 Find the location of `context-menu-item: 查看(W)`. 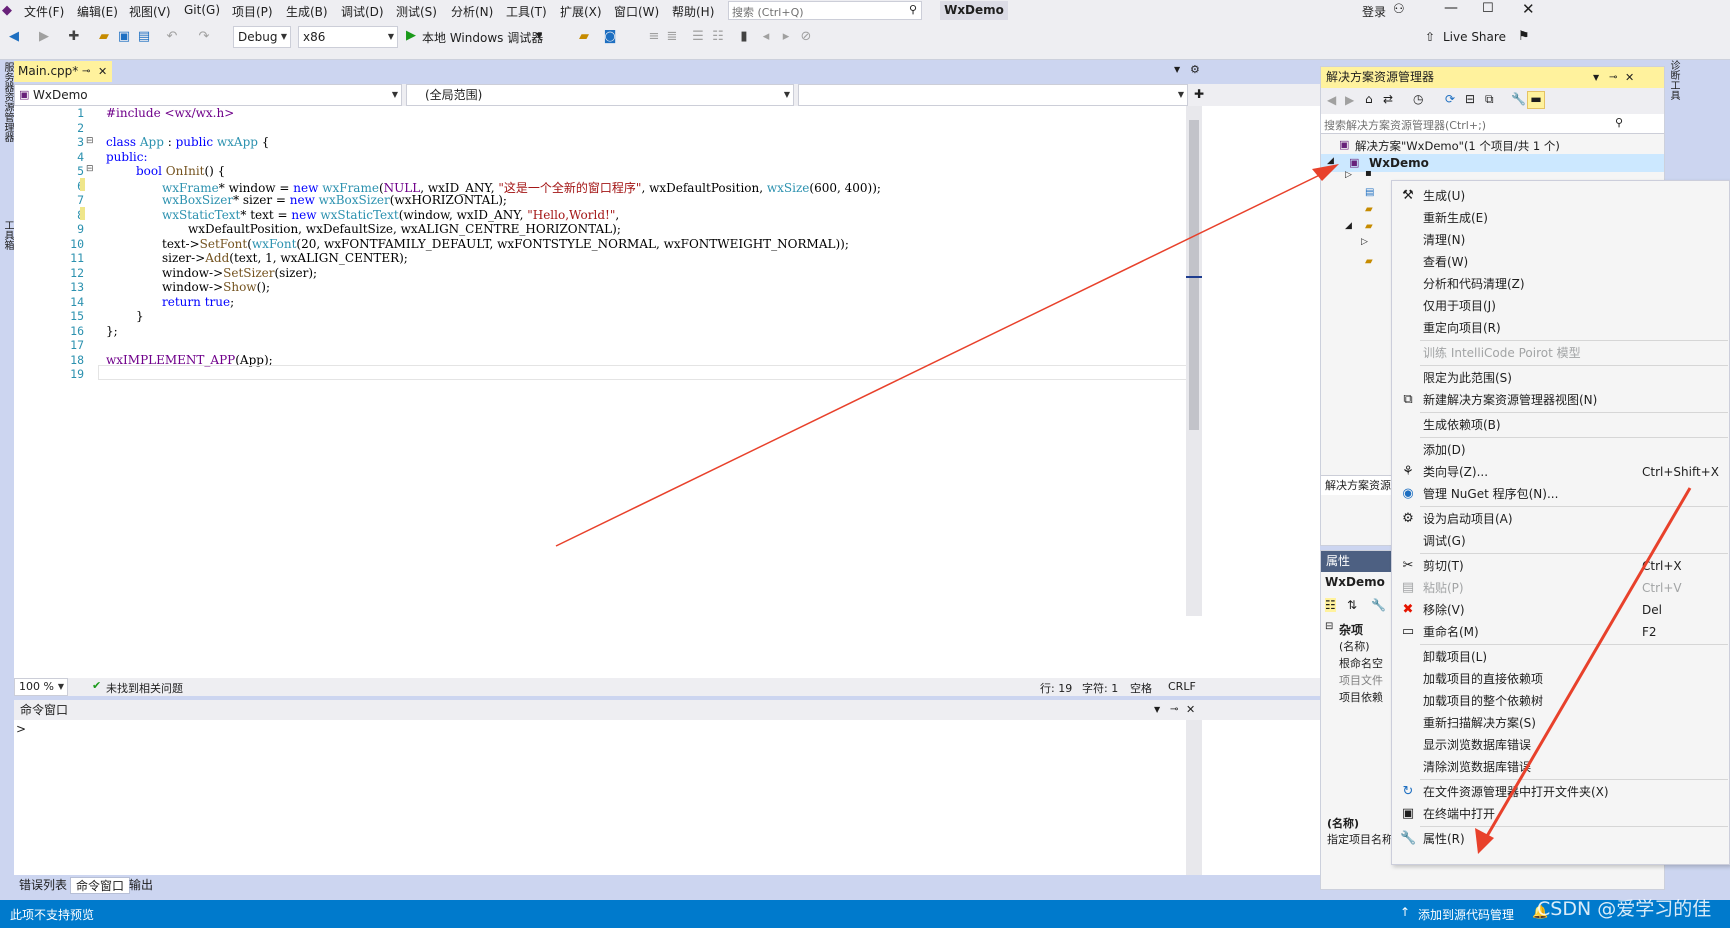

context-menu-item: 查看(W) is located at coordinates (1561, 262).